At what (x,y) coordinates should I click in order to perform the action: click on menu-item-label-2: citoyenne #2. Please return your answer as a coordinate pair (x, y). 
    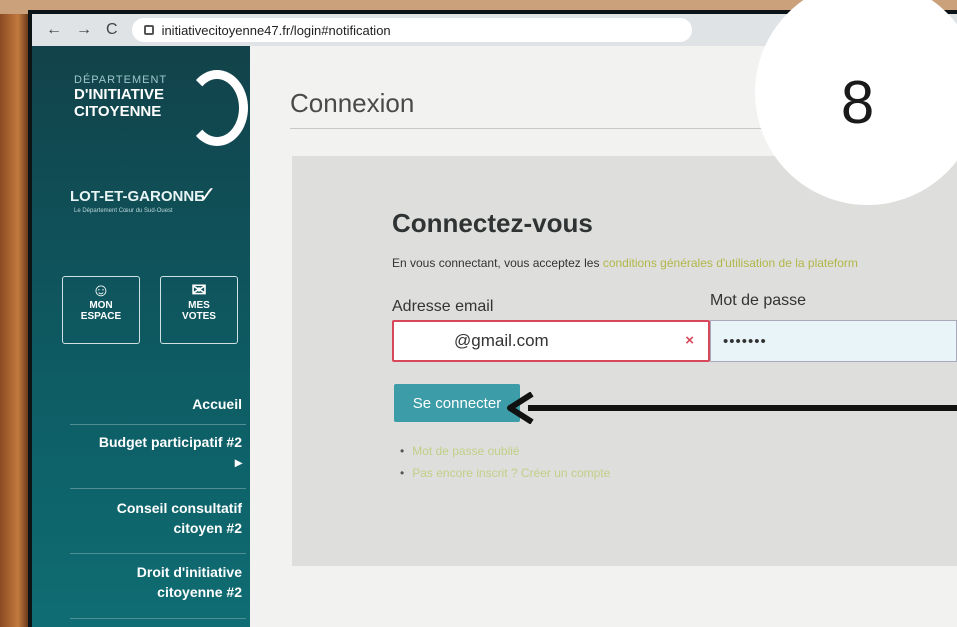
    Looking at the image, I should click on (199, 592).